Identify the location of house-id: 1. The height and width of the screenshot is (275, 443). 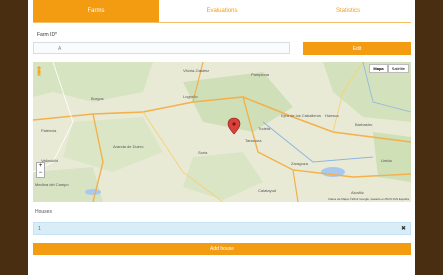
(39, 229).